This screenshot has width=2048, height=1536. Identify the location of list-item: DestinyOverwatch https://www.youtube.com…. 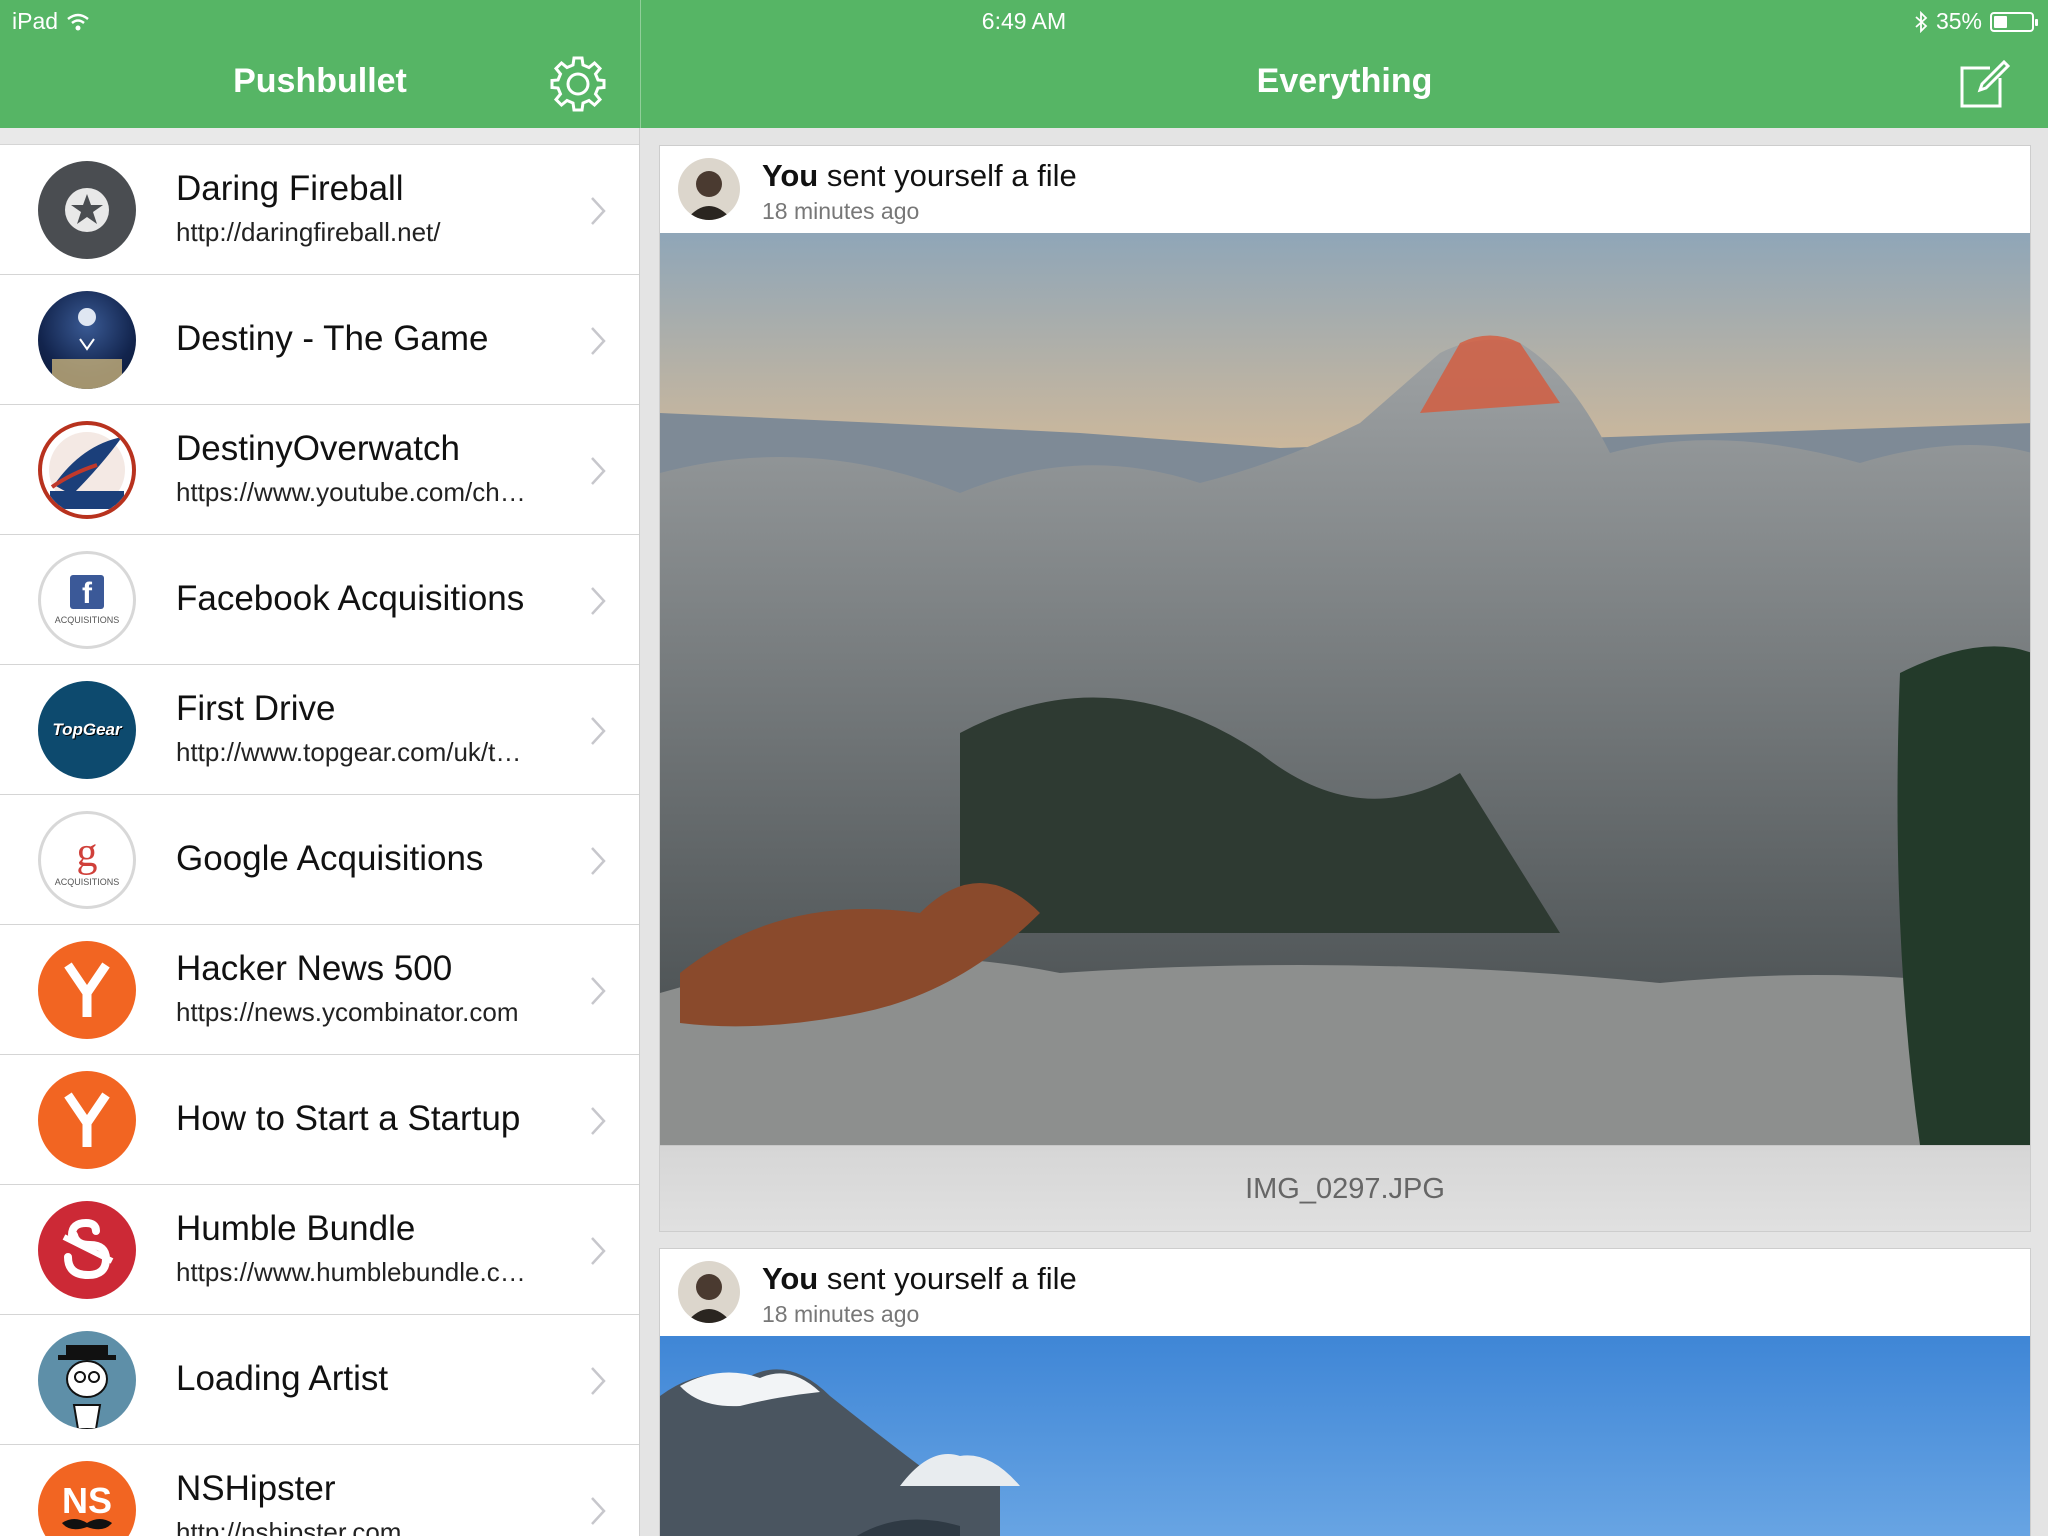
(319, 469).